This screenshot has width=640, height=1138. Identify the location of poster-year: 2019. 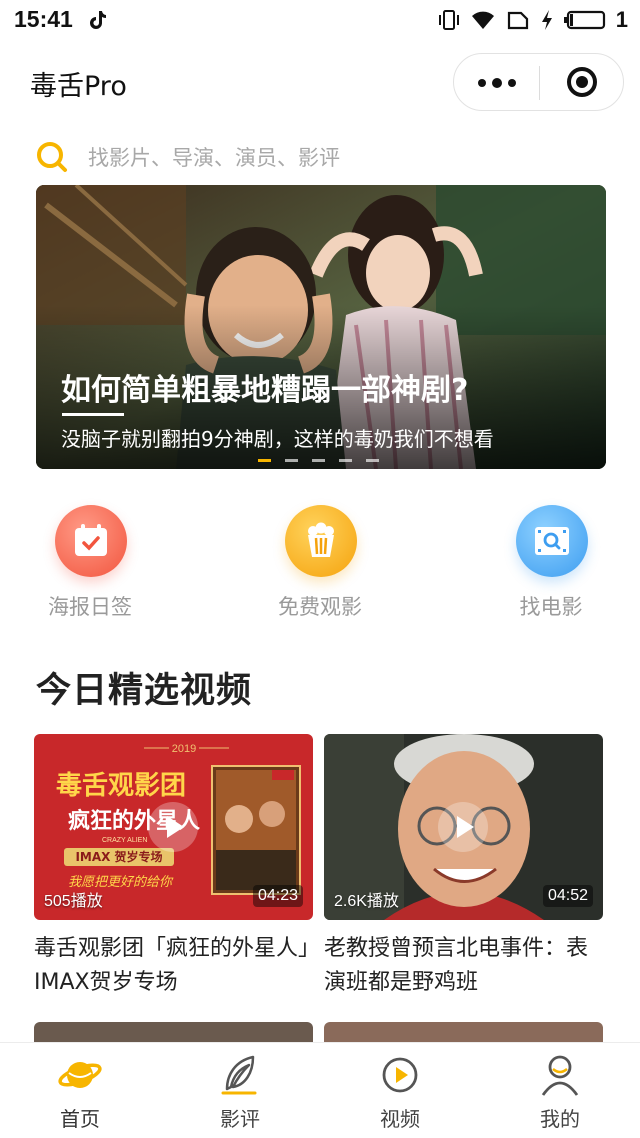
(184, 749).